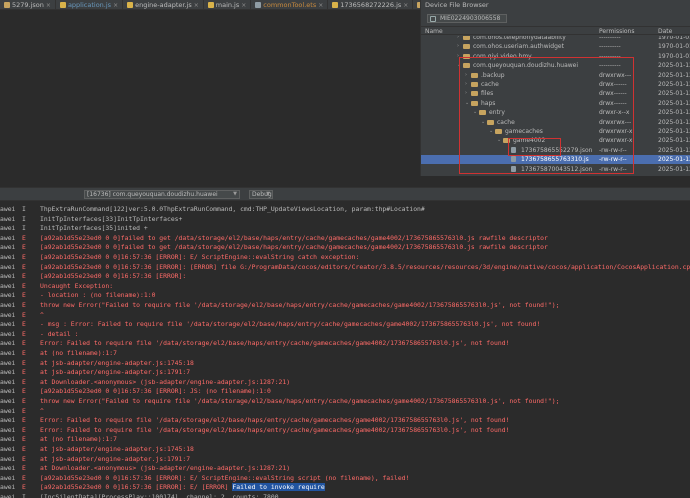 The image size is (690, 498). What do you see at coordinates (470, 18) in the screenshot?
I see `device-id: MIE0224903006558` at bounding box center [470, 18].